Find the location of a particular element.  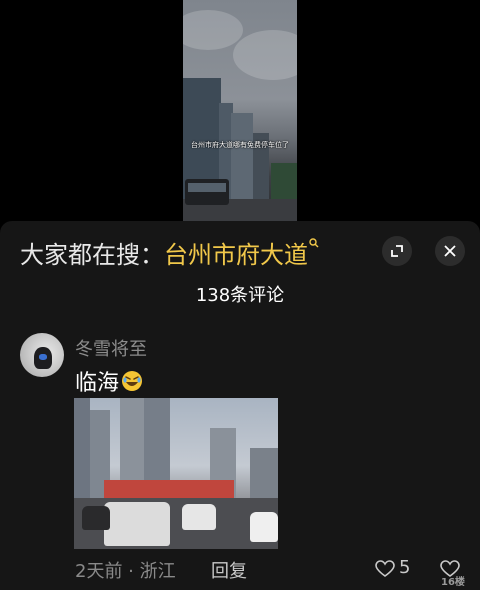

photo-building is located at coordinates (82, 453).